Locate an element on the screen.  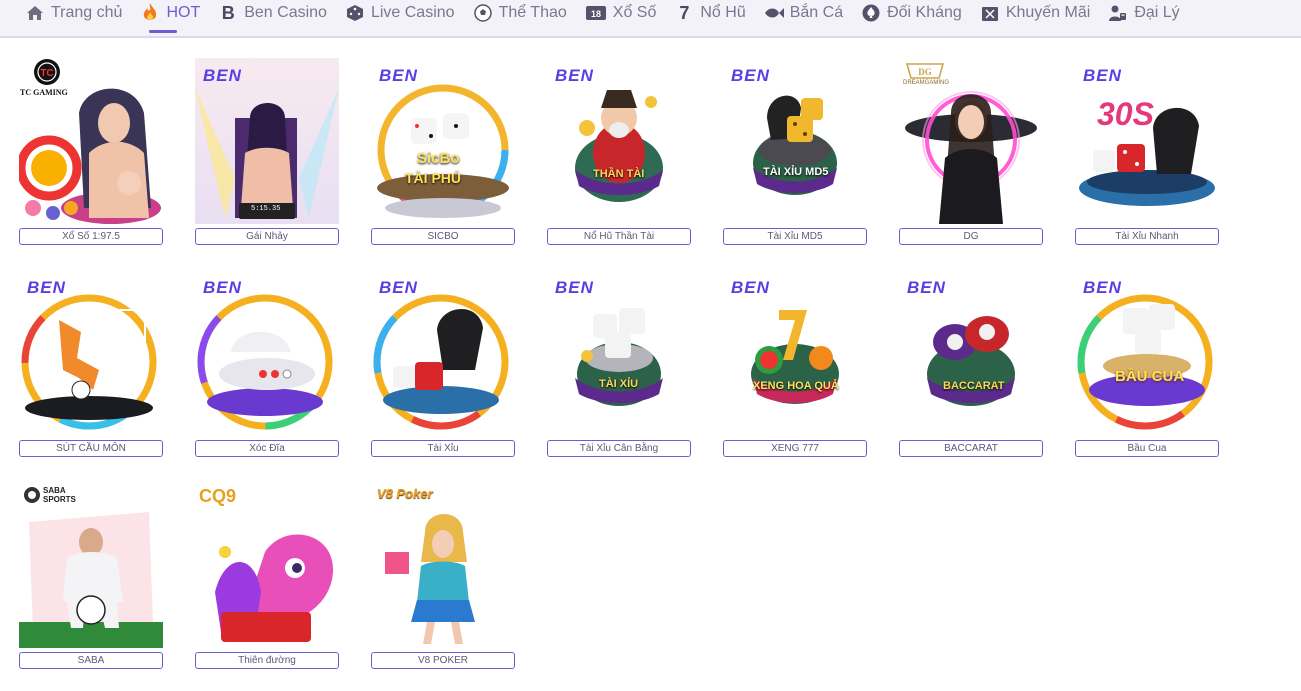
game-card-v8-poker: V8 Poker V8 POKER is located at coordinates (443, 576).